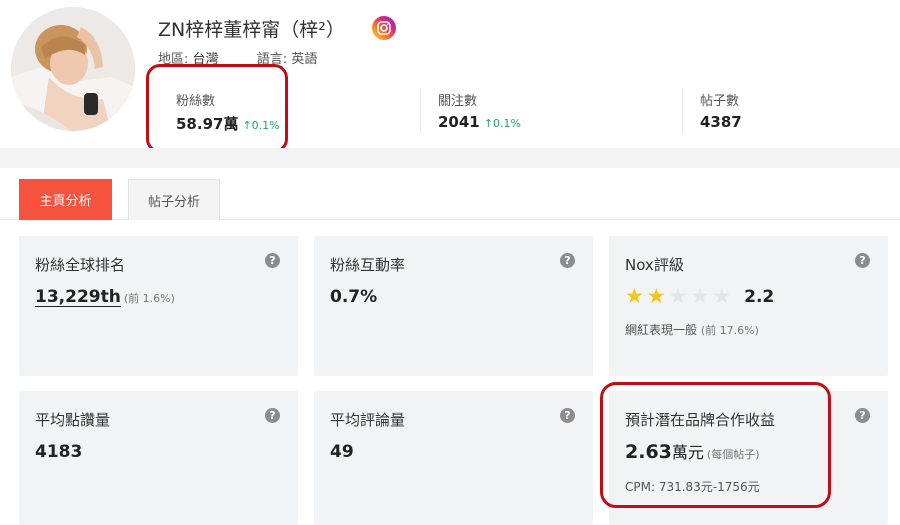  I want to click on stat-posts: 帖子數 4387, so click(721, 110).